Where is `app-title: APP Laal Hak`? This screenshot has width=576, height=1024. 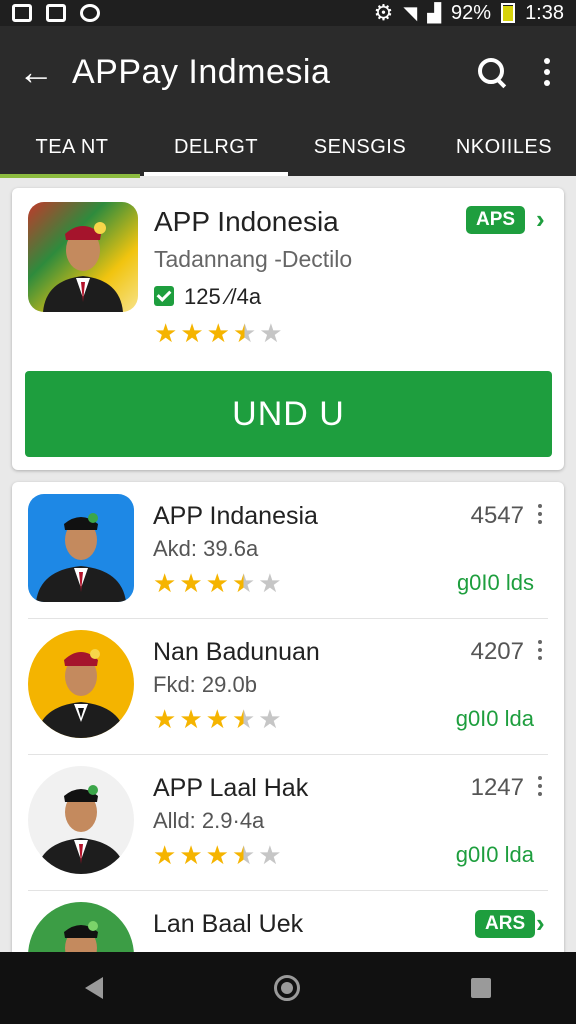
app-title: APP Laal Hak is located at coordinates (231, 788).